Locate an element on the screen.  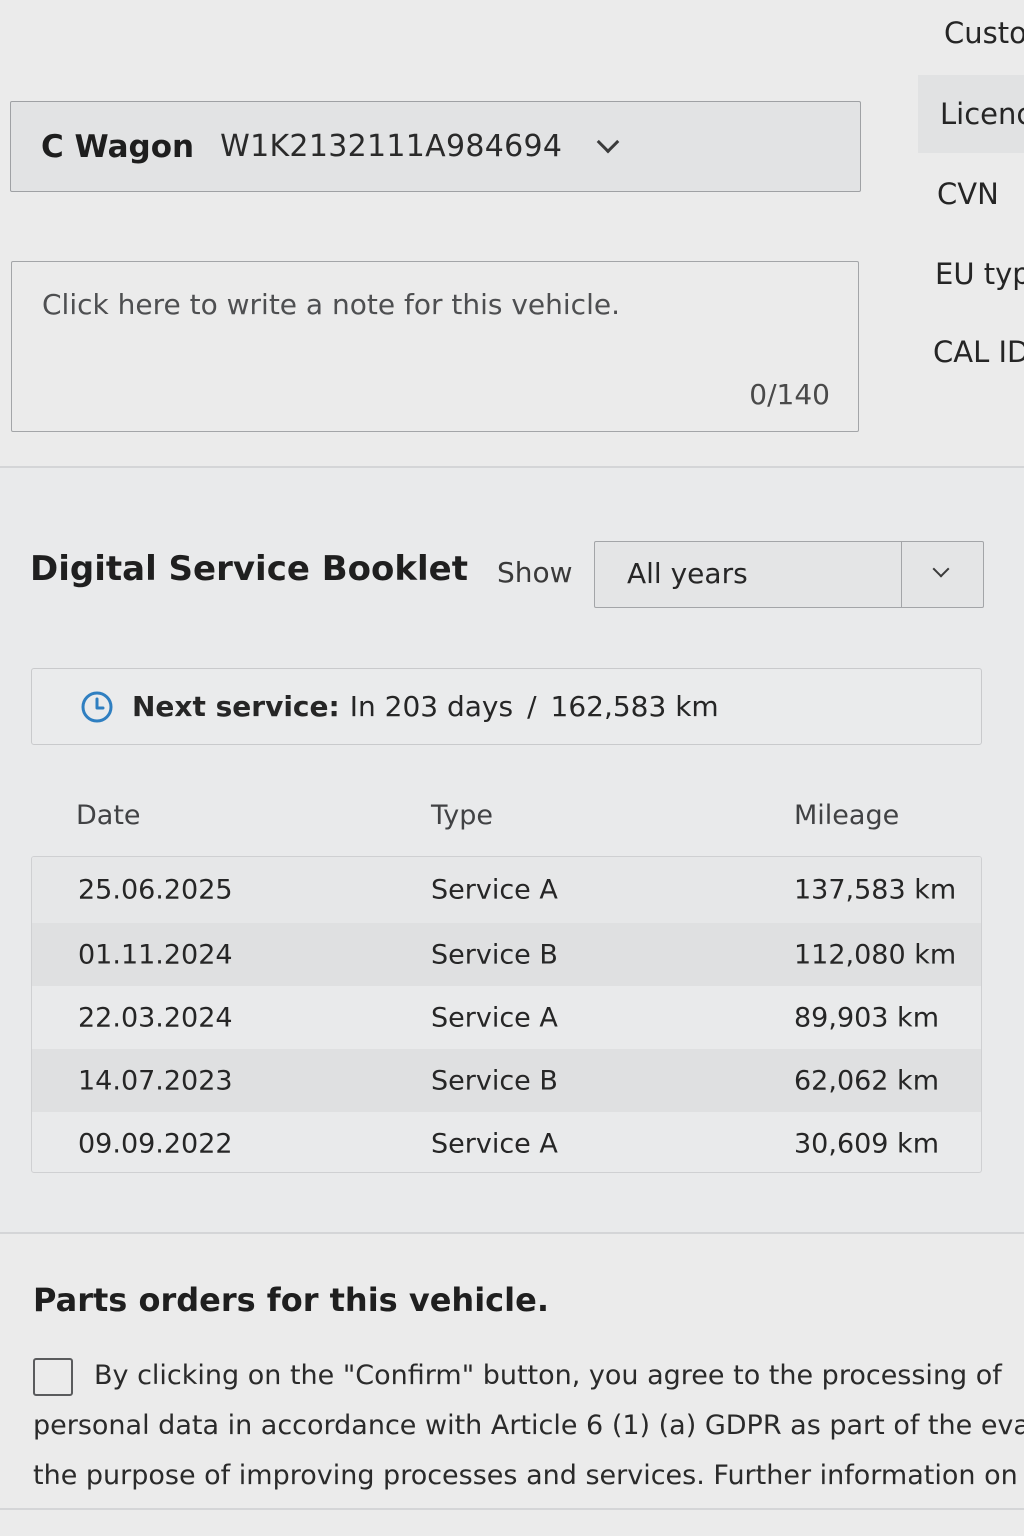
row-date: 25.06.2025 is located at coordinates (155, 890).